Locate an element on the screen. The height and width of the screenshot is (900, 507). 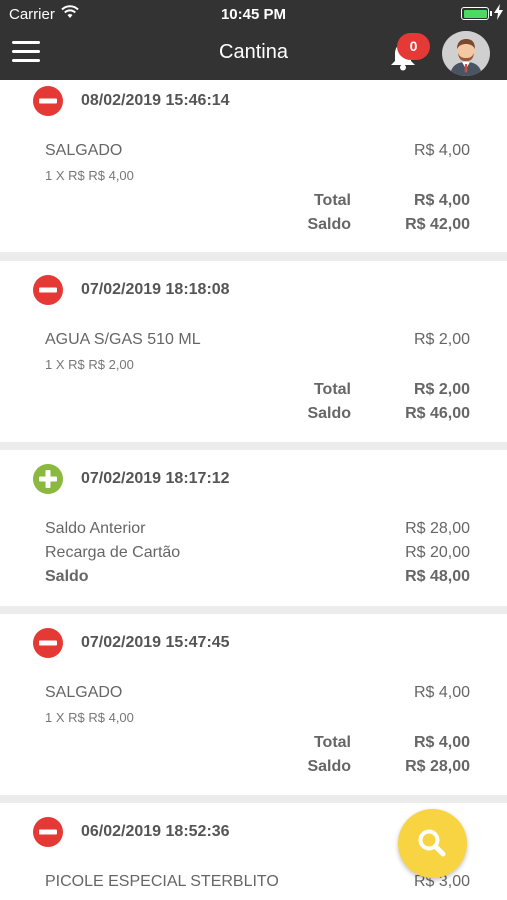
item-price: R$ 2,00 is located at coordinates (441, 339).